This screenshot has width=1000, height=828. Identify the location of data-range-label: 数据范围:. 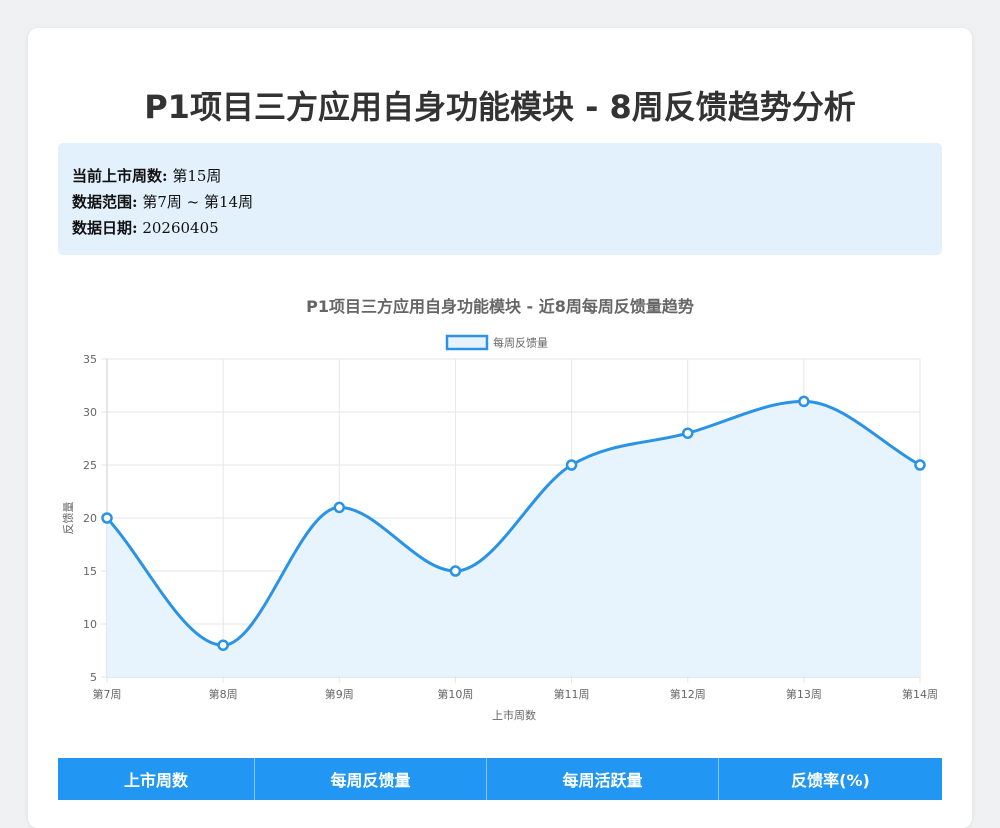
(105, 202).